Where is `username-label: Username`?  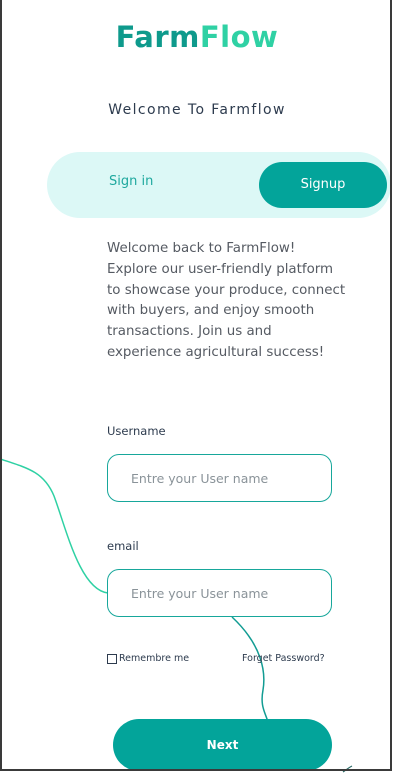
username-label: Username is located at coordinates (136, 431).